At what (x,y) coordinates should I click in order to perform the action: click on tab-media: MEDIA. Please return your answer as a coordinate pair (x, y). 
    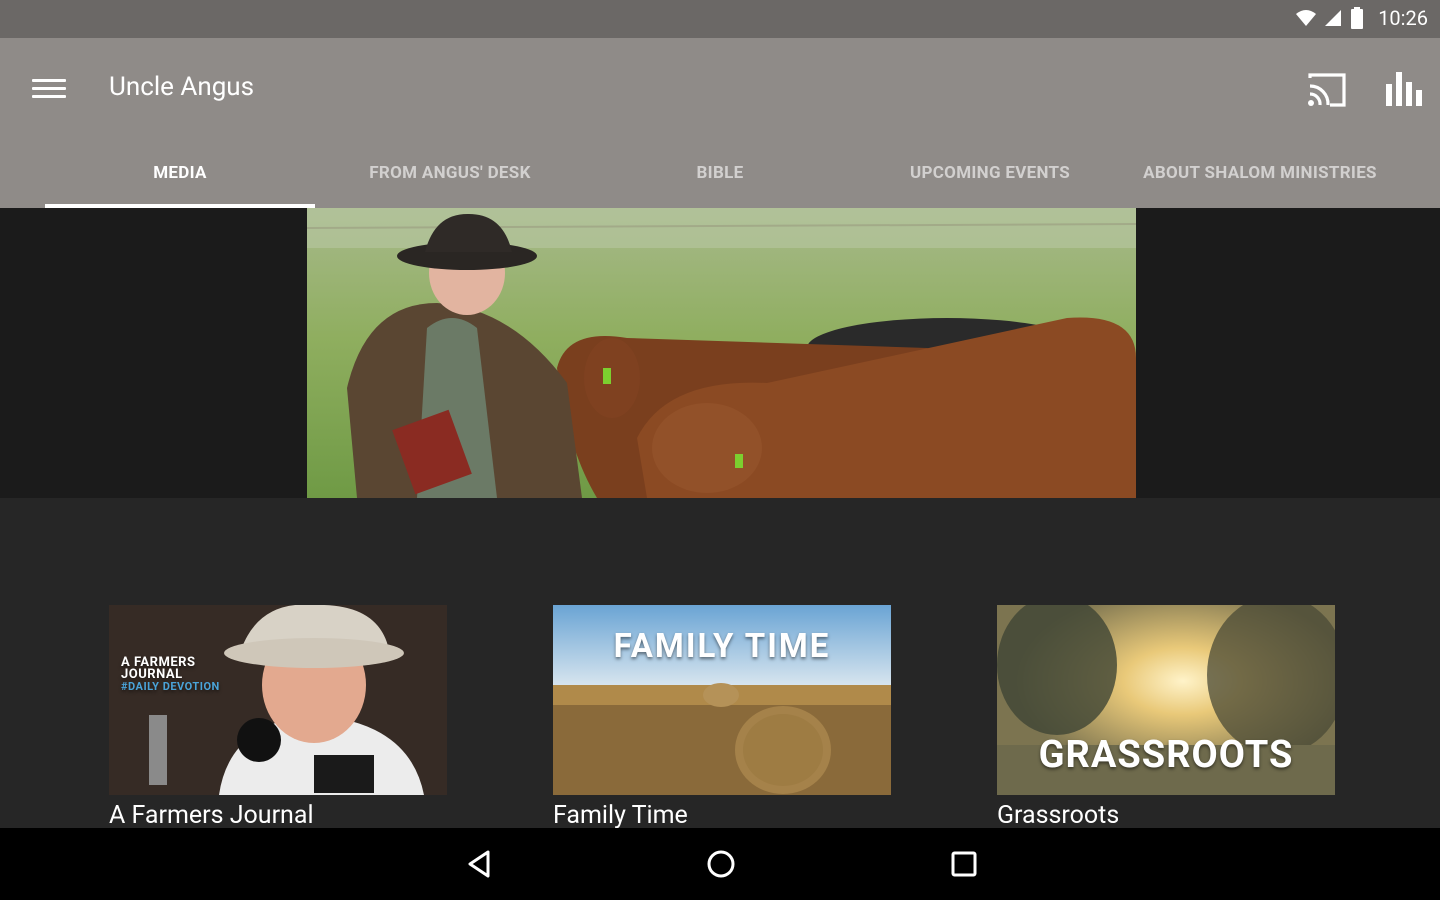
    Looking at the image, I should click on (180, 173).